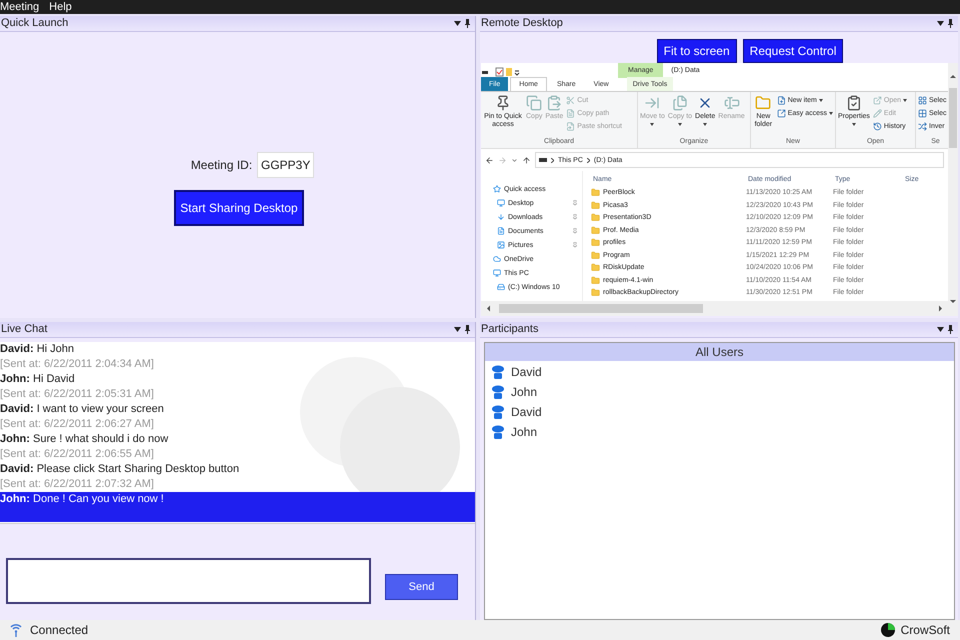 The width and height of the screenshot is (960, 640). I want to click on logo-icon, so click(887, 630).